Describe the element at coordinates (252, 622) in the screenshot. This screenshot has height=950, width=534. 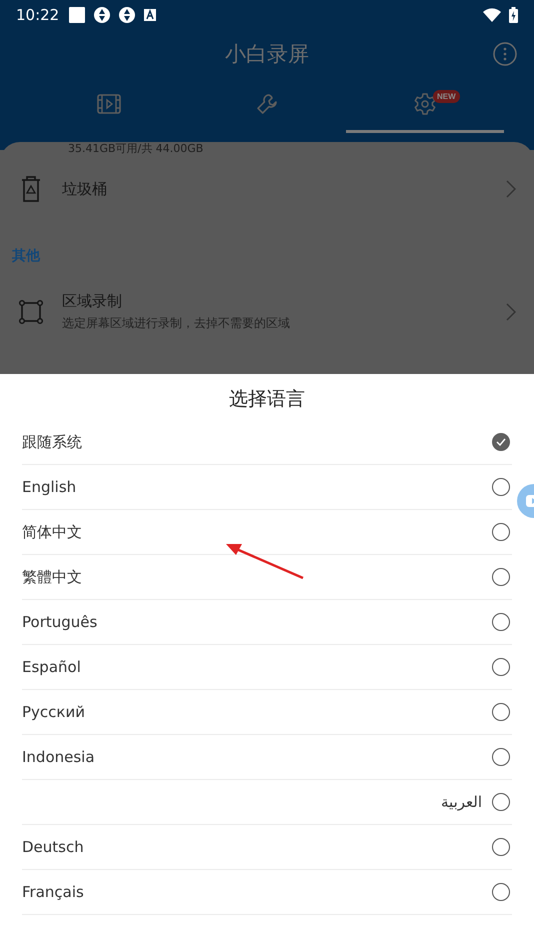
I see `language-option: Português` at that location.